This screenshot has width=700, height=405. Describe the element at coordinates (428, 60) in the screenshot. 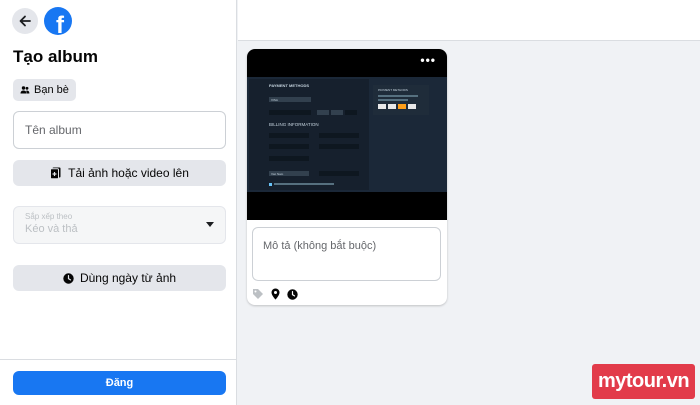

I see `more-options-icon: •••` at that location.